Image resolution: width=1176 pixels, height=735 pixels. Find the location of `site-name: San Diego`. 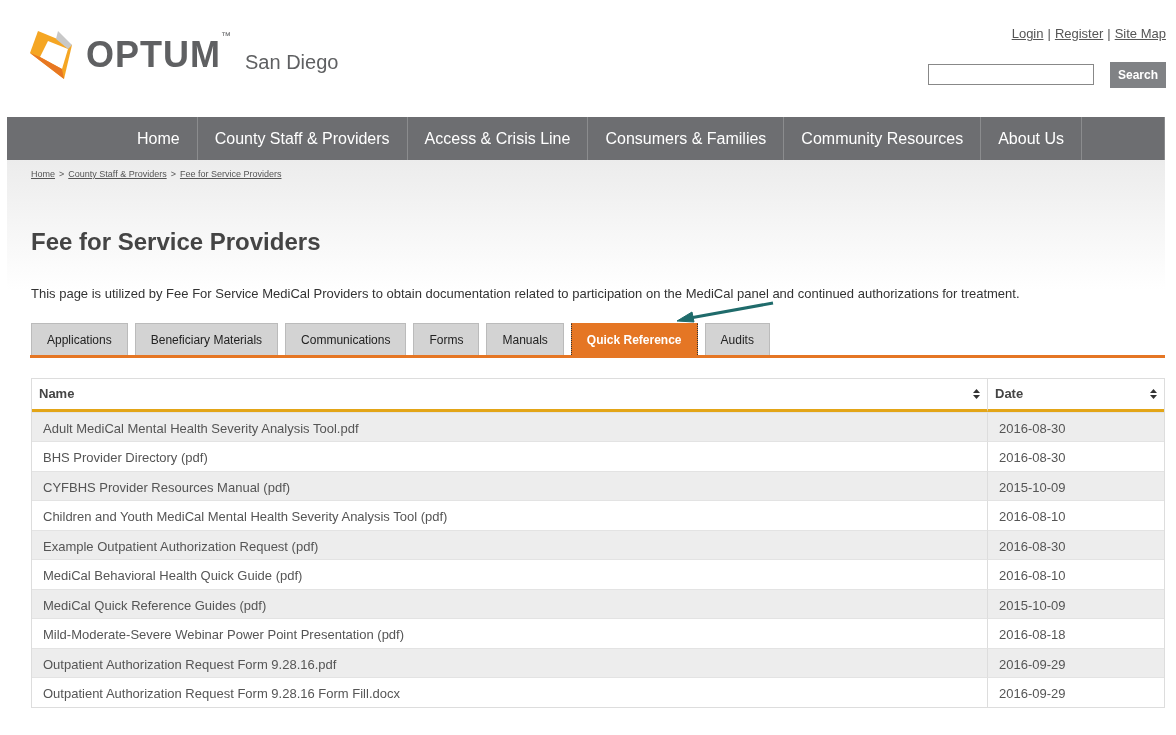

site-name: San Diego is located at coordinates (292, 62).